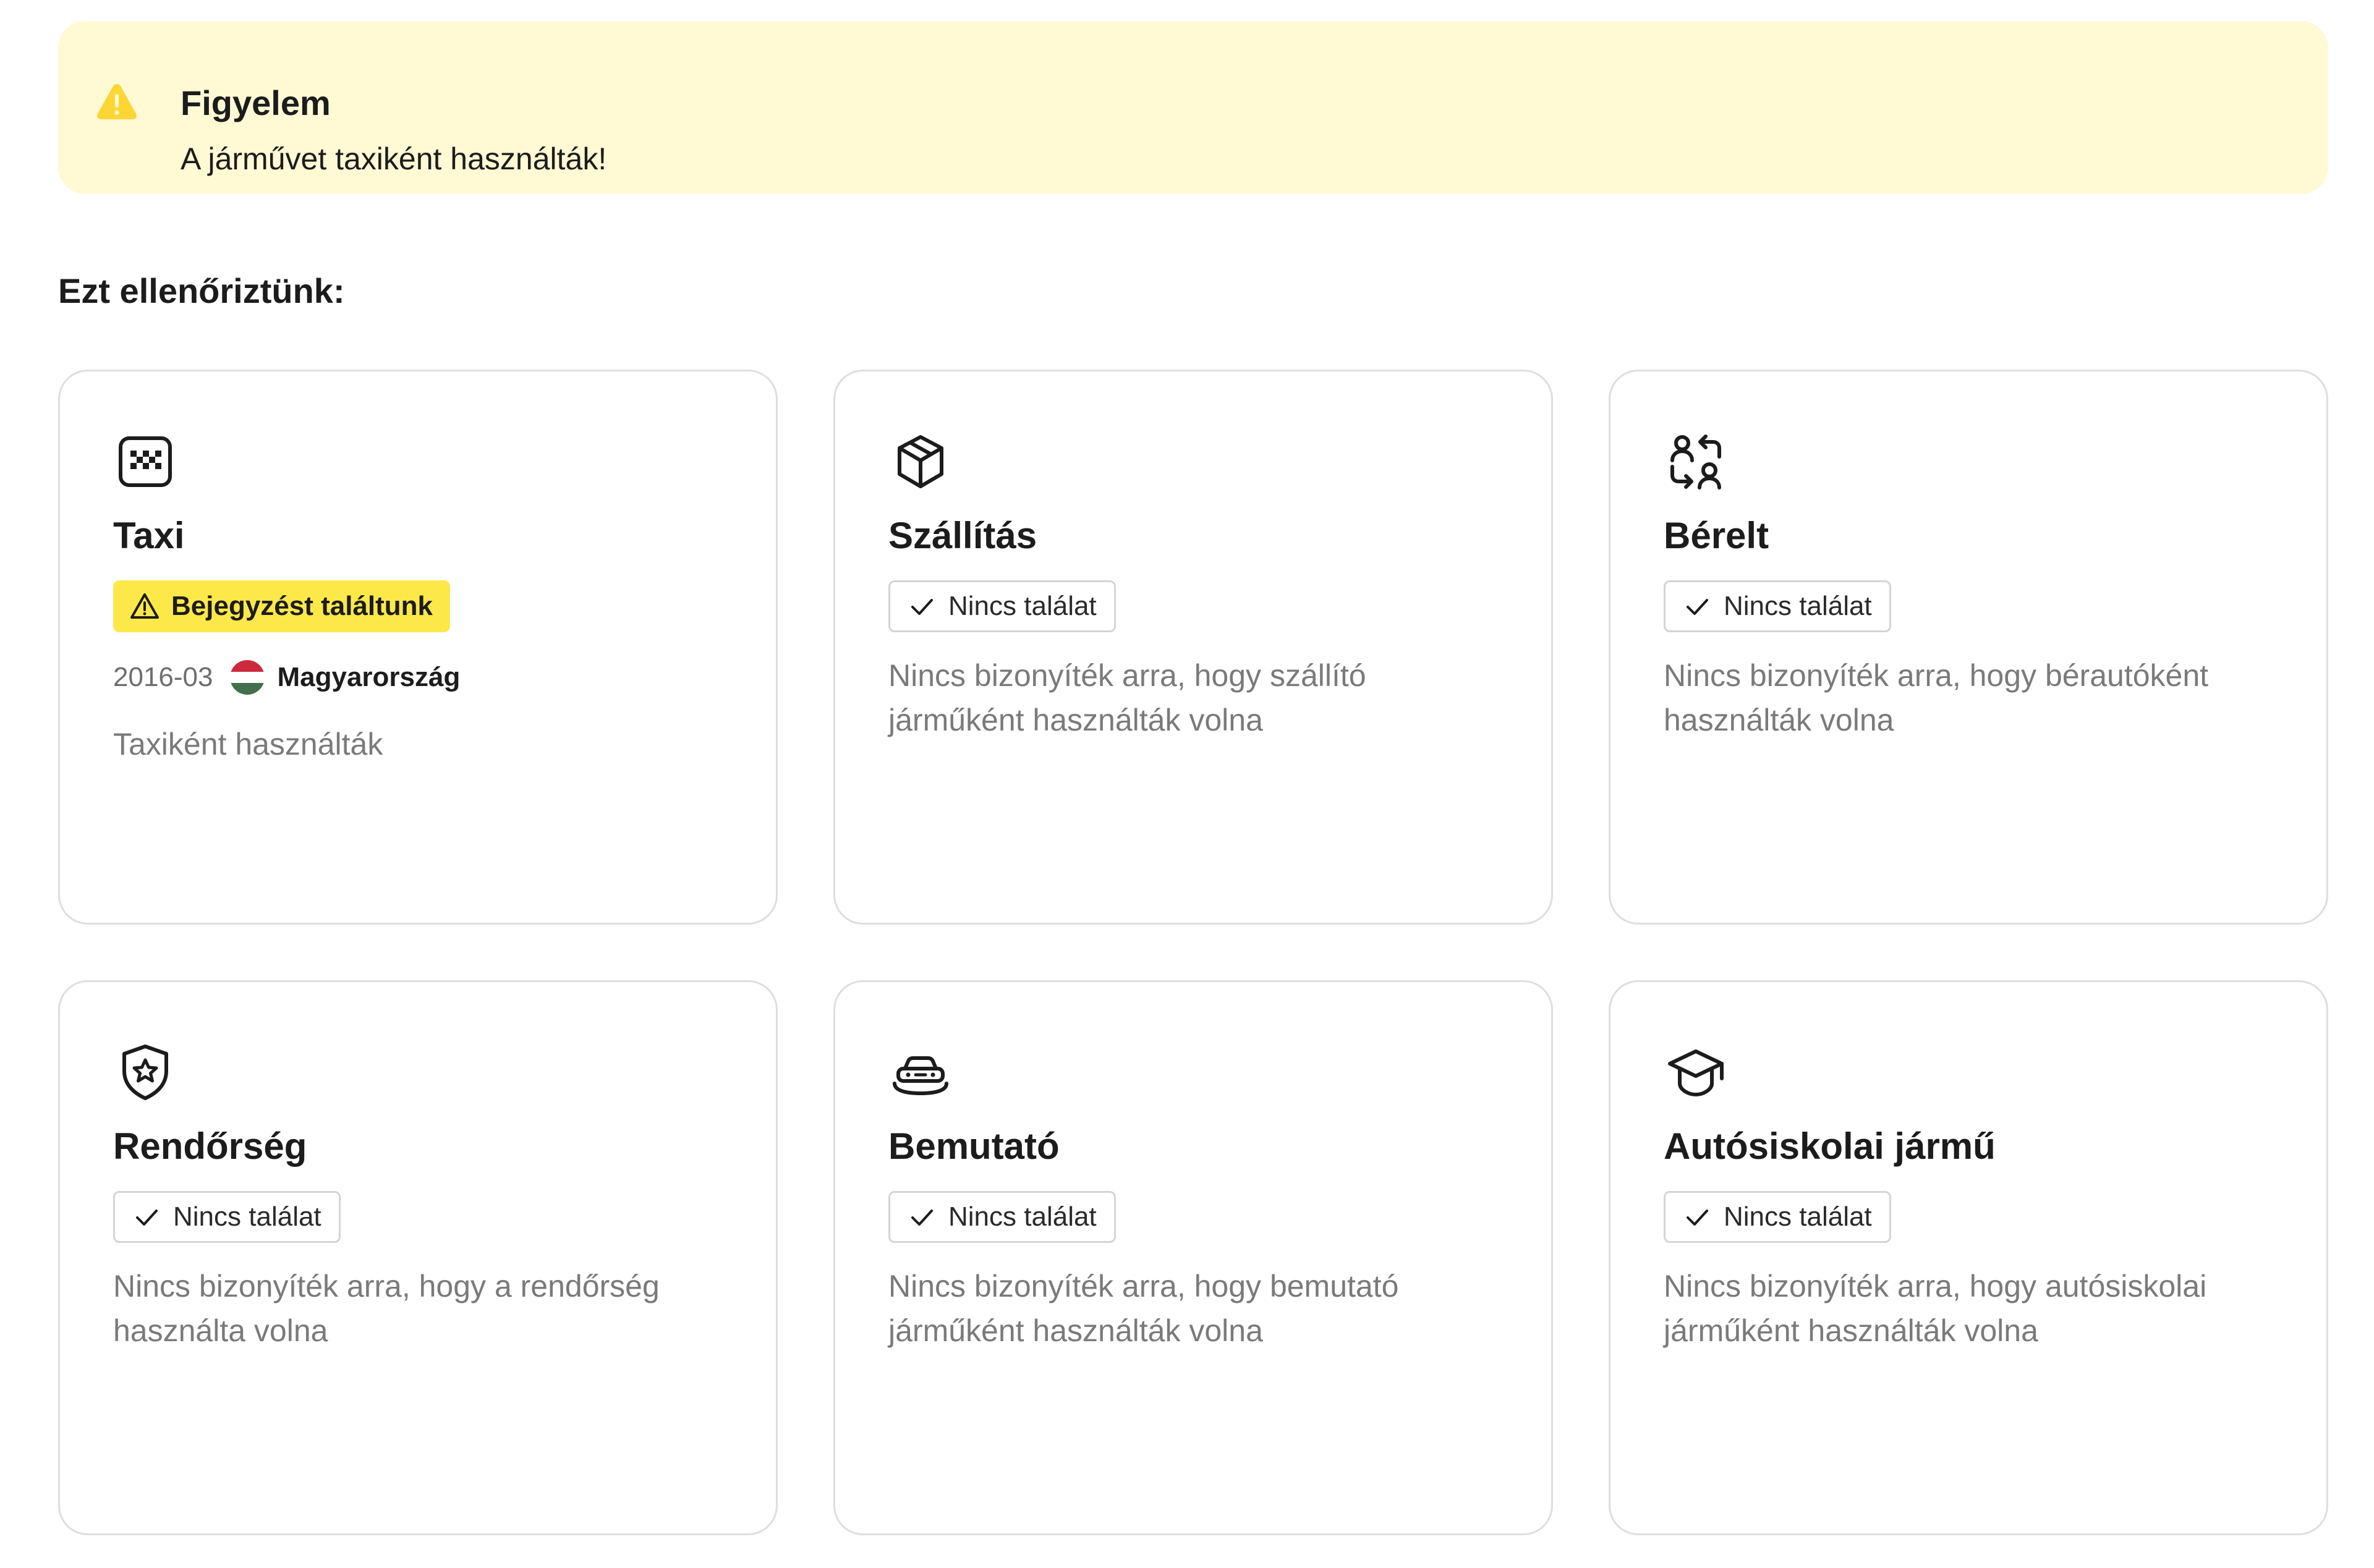  I want to click on graduation-cap-icon, so click(1696, 1072).